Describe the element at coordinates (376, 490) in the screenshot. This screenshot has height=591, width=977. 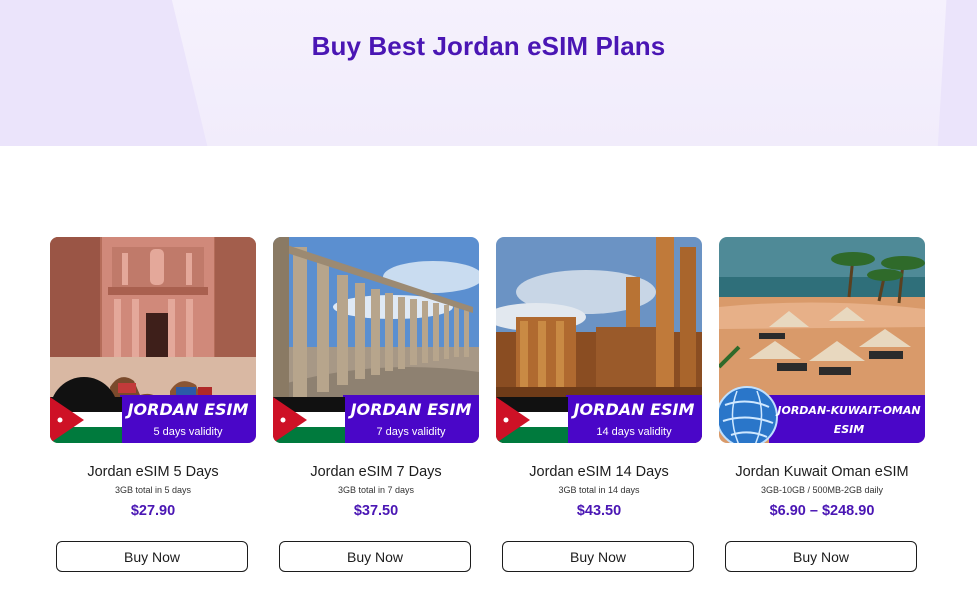
I see `product-data-allowance: 3GB total in 7 days` at that location.